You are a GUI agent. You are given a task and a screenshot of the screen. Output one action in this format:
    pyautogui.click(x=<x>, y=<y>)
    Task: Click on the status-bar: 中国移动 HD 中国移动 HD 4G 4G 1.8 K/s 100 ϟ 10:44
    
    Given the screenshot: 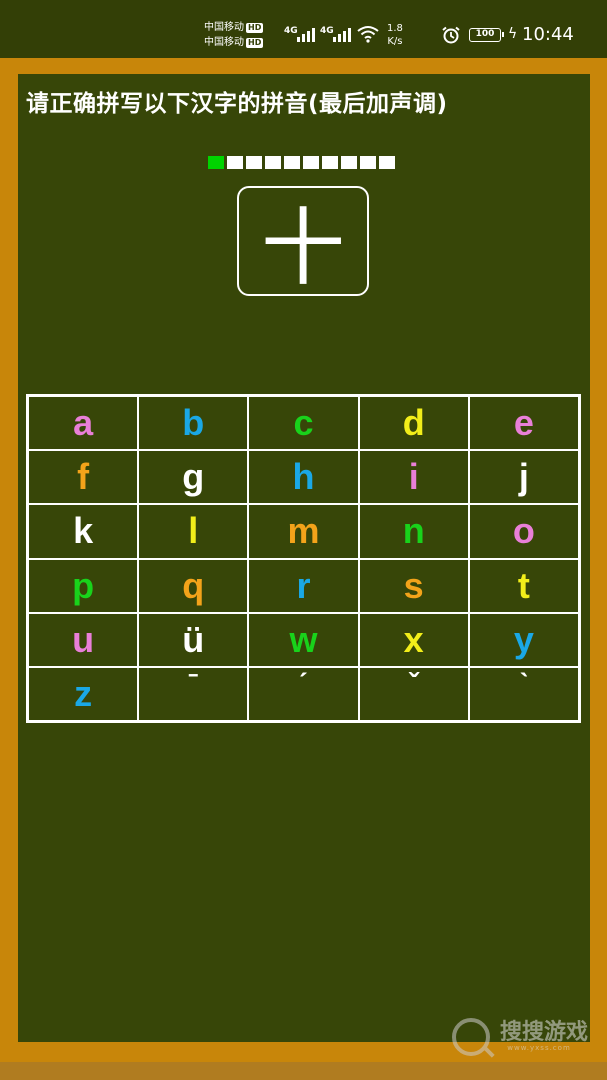 What is the action you would take?
    pyautogui.click(x=303, y=29)
    